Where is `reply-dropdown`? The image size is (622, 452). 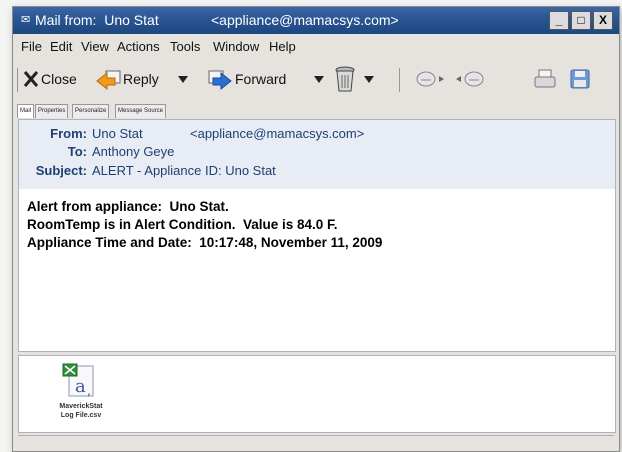 reply-dropdown is located at coordinates (183, 79).